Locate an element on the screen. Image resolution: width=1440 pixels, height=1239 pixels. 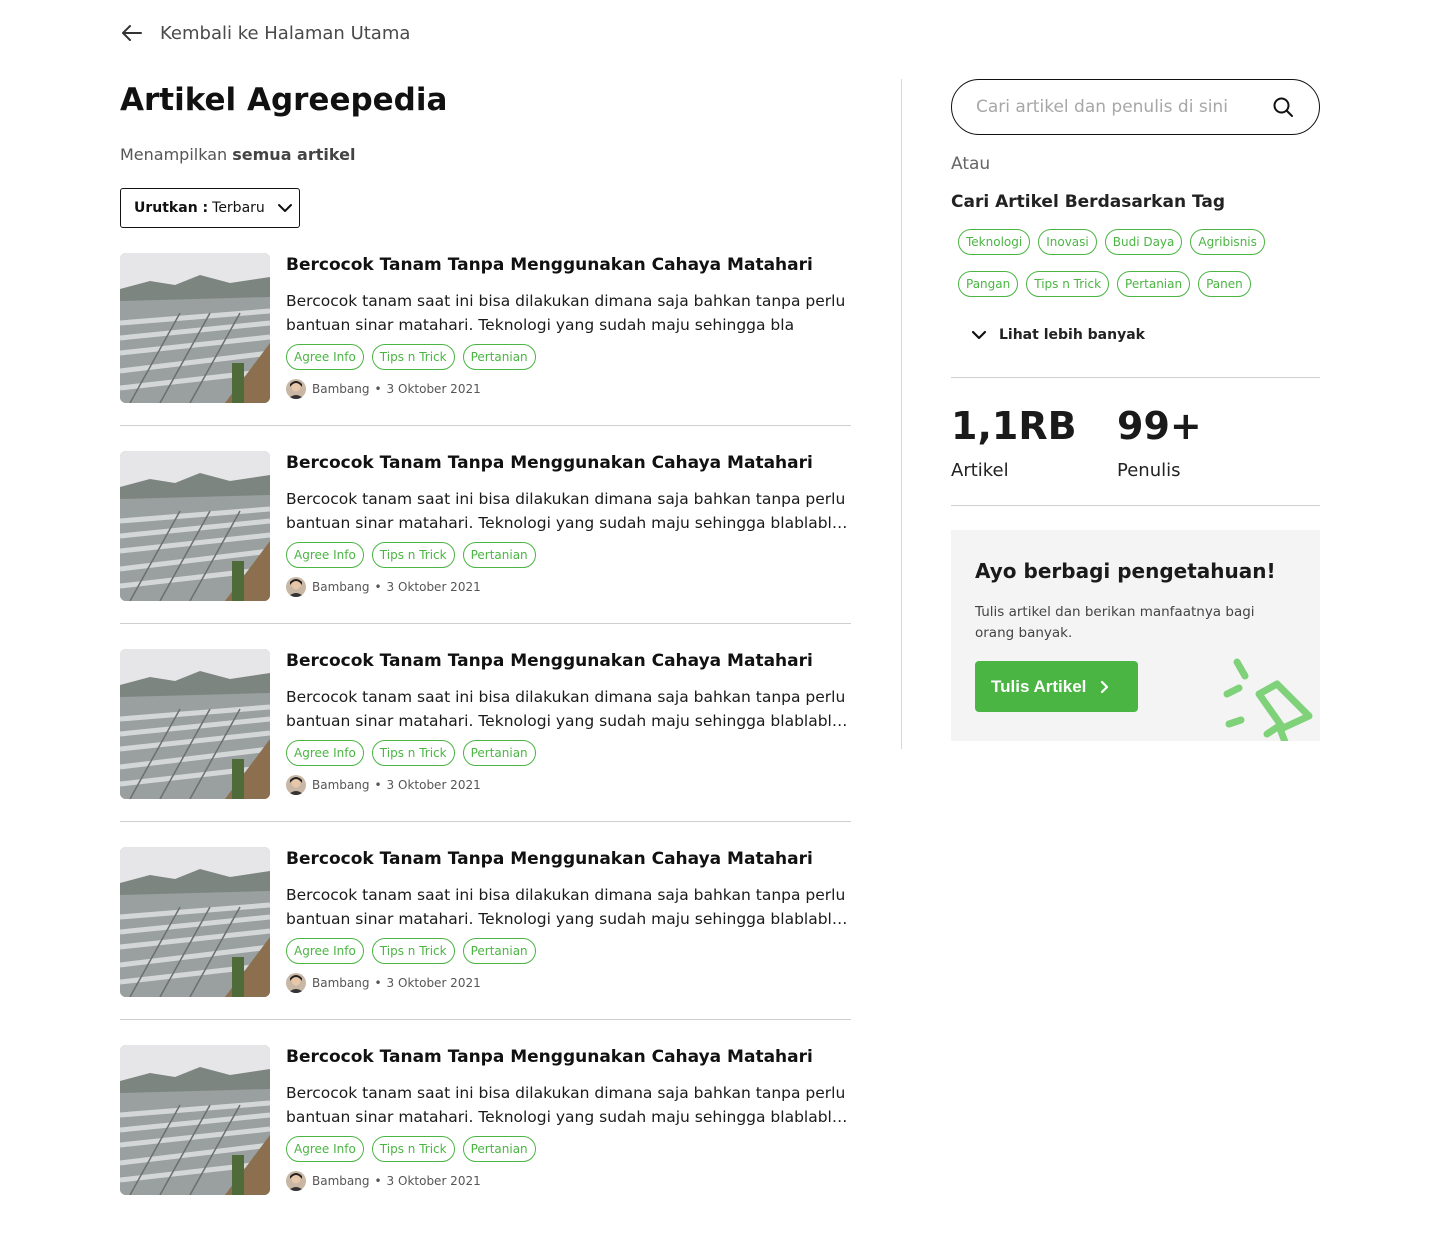
search-box is located at coordinates (1135, 107).